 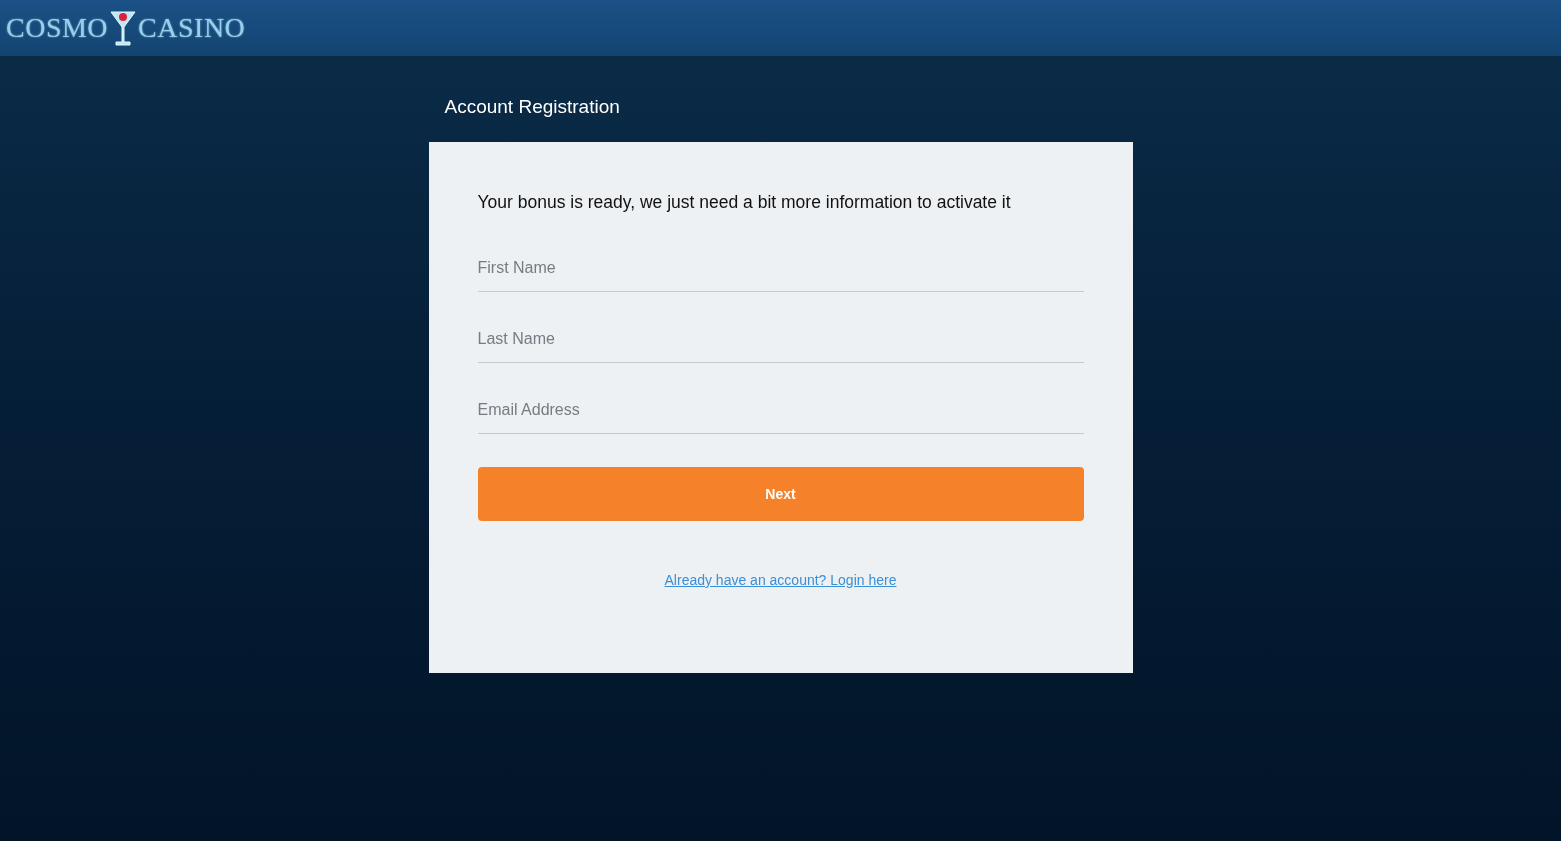 I want to click on input-field: Last Name, so click(x=780, y=340).